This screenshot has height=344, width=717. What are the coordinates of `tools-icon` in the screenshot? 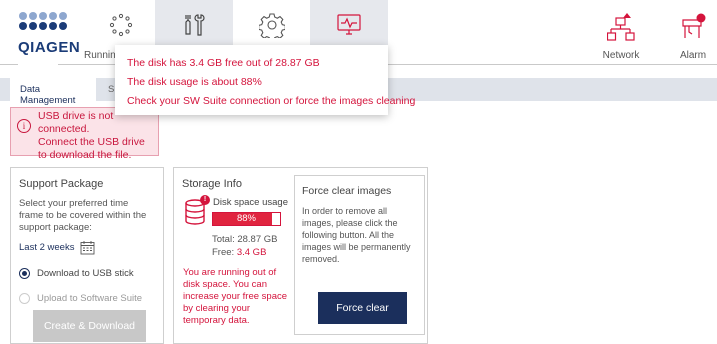 It's located at (195, 25).